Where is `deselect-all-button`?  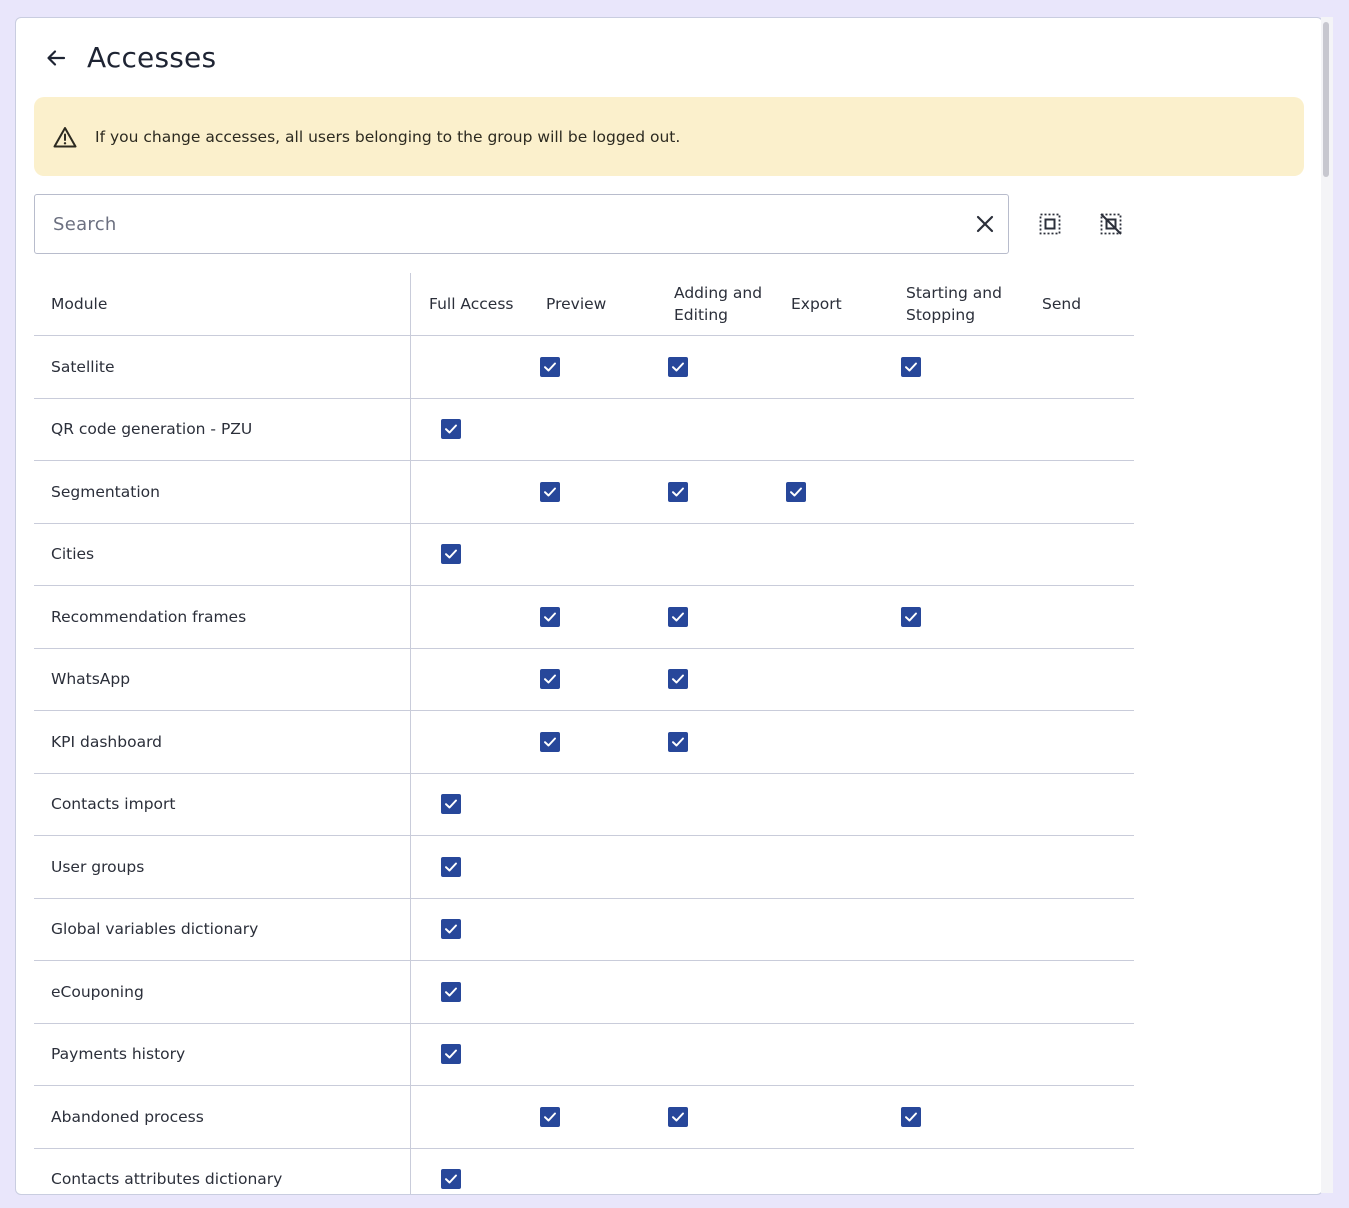
deselect-all-button is located at coordinates (1111, 224).